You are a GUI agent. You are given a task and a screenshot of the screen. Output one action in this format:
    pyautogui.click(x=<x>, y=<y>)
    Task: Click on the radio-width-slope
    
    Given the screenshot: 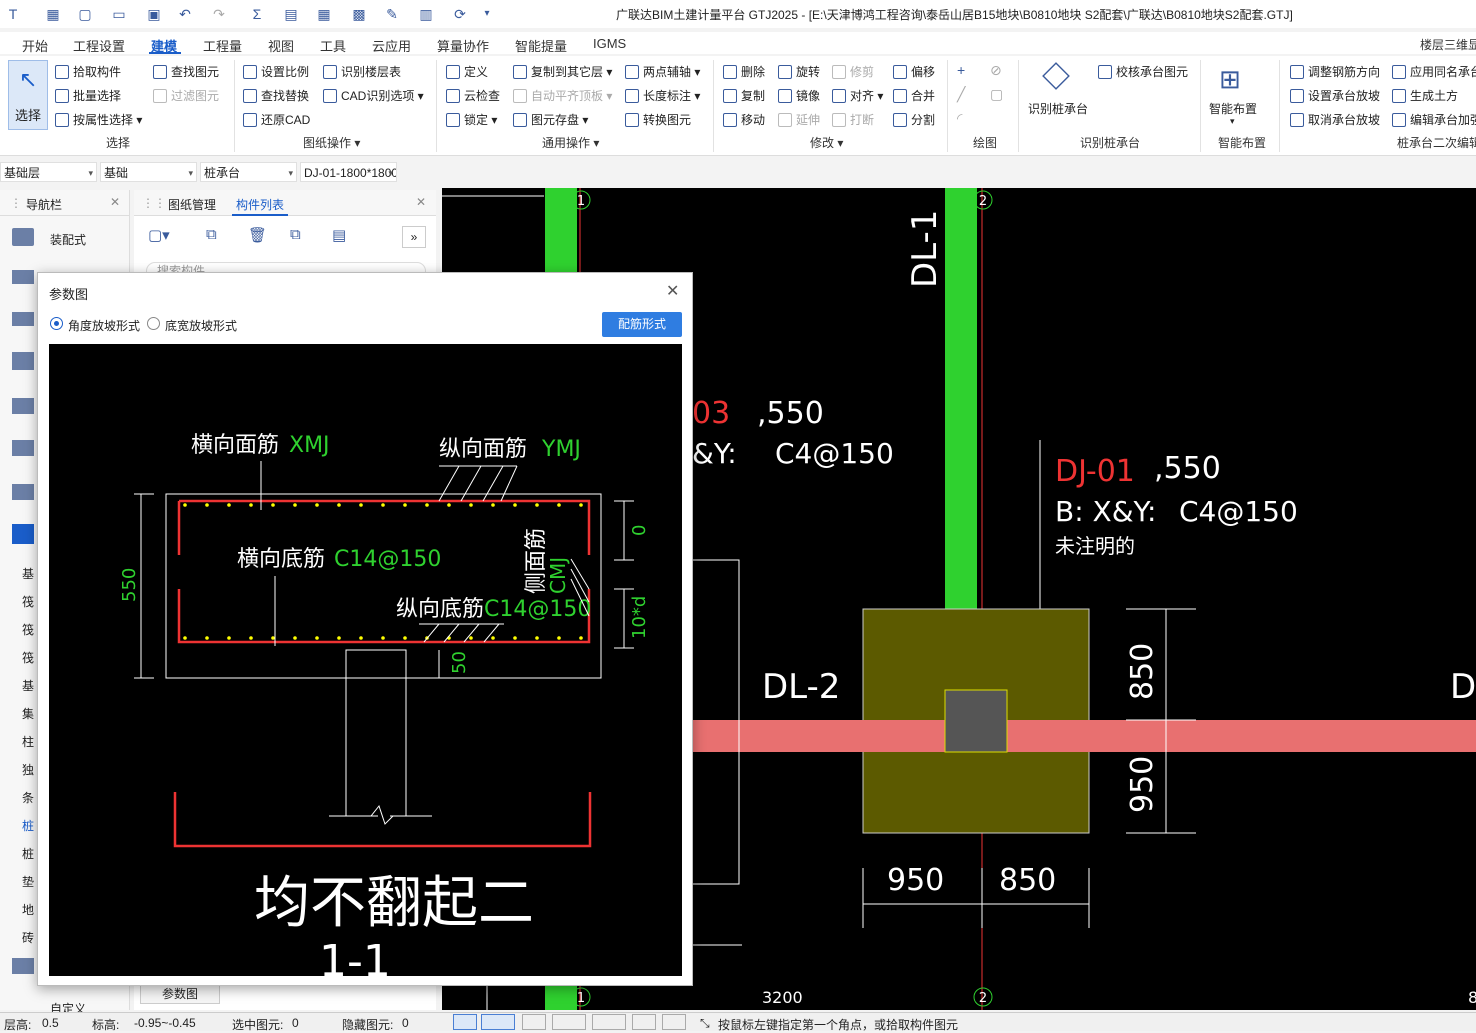 What is the action you would take?
    pyautogui.click(x=153, y=323)
    